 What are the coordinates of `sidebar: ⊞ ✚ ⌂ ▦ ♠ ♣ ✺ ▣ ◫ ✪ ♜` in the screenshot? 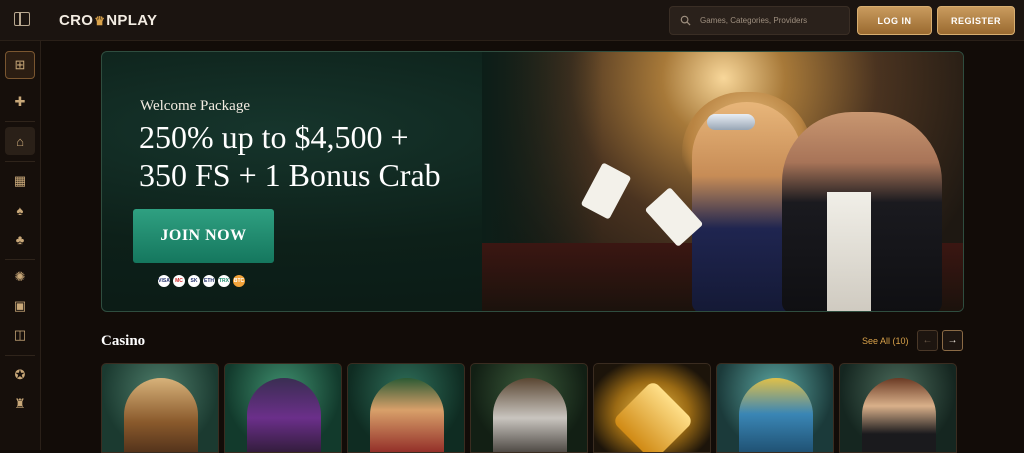 It's located at (20, 245).